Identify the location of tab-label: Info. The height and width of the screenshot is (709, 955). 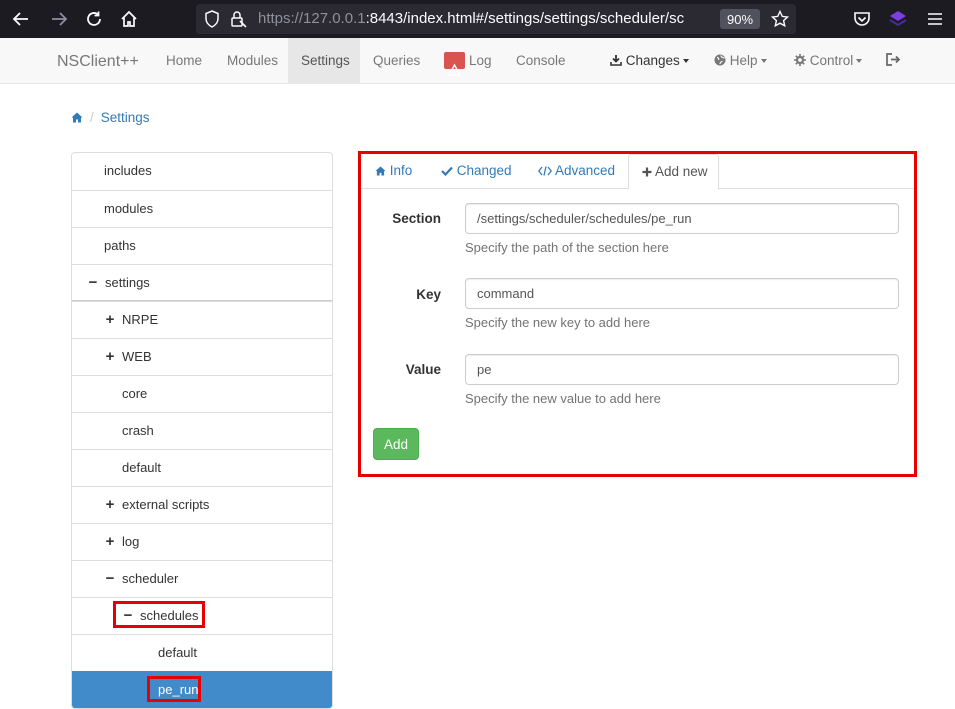
(401, 170).